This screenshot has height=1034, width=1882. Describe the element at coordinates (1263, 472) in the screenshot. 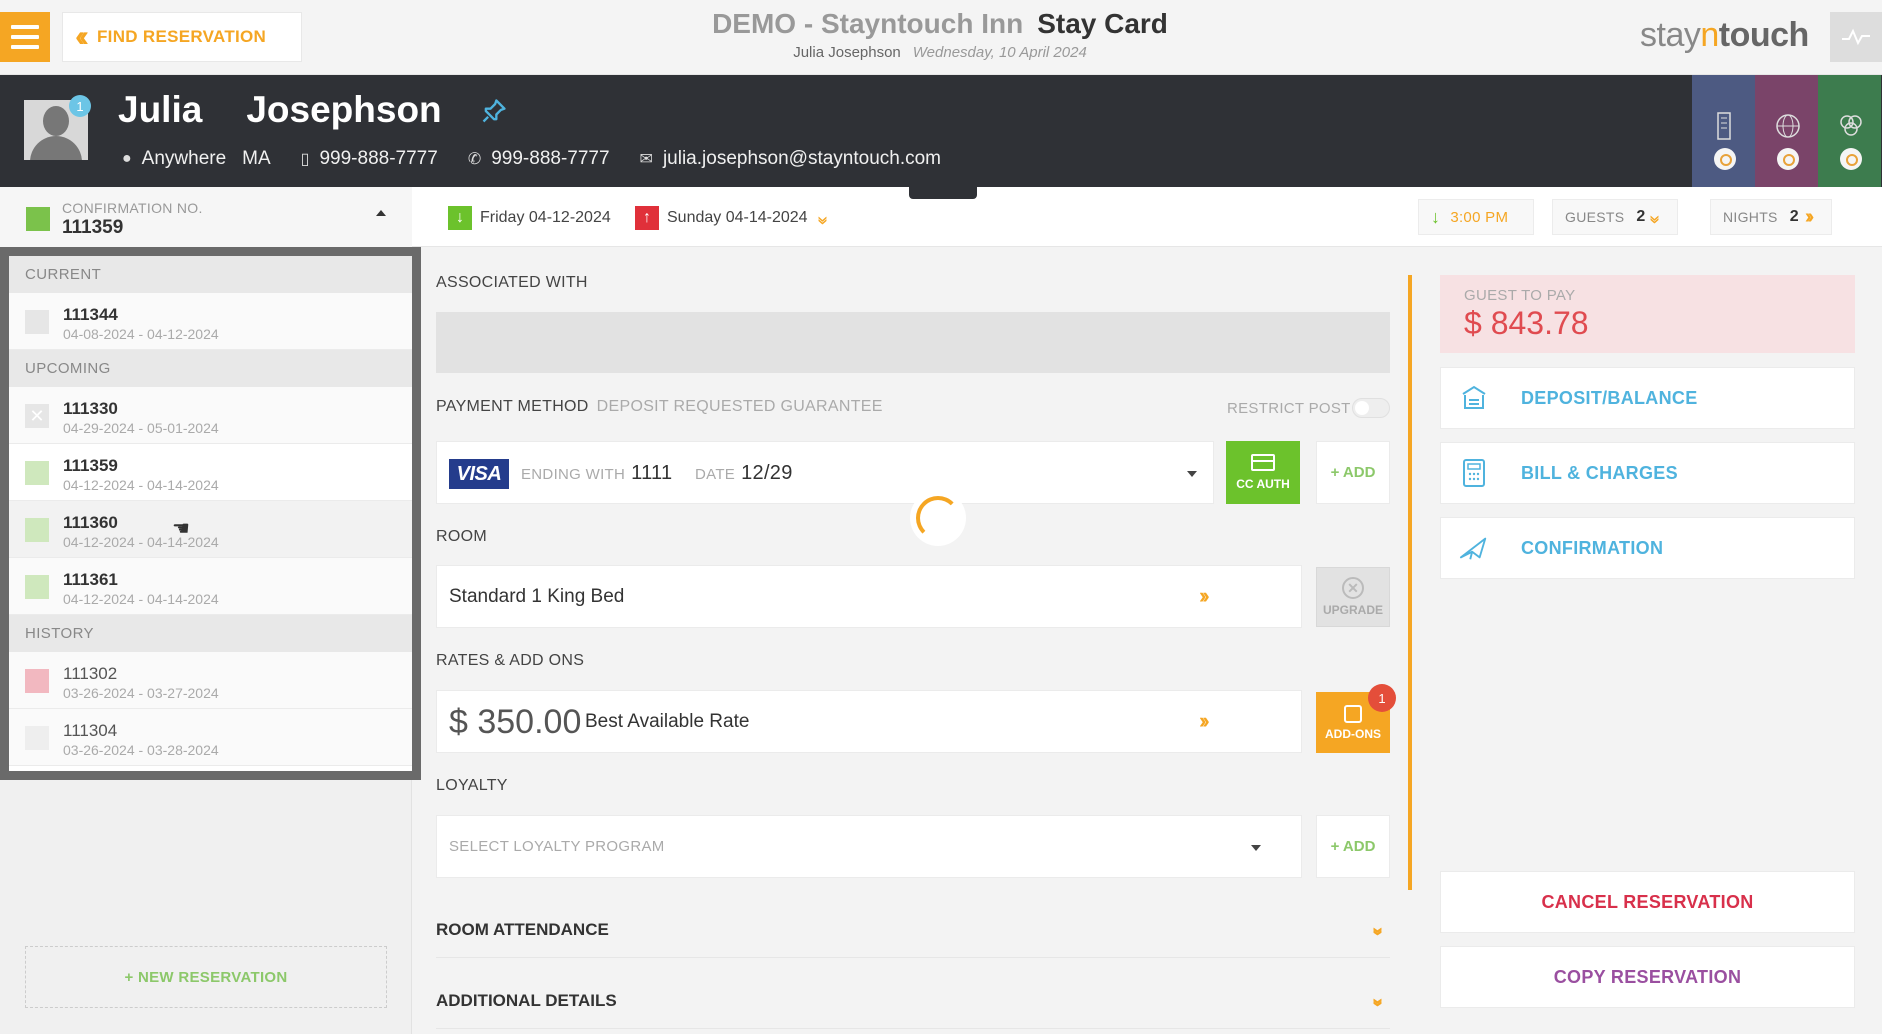

I see `cc-auth-button: CC AUTH` at that location.